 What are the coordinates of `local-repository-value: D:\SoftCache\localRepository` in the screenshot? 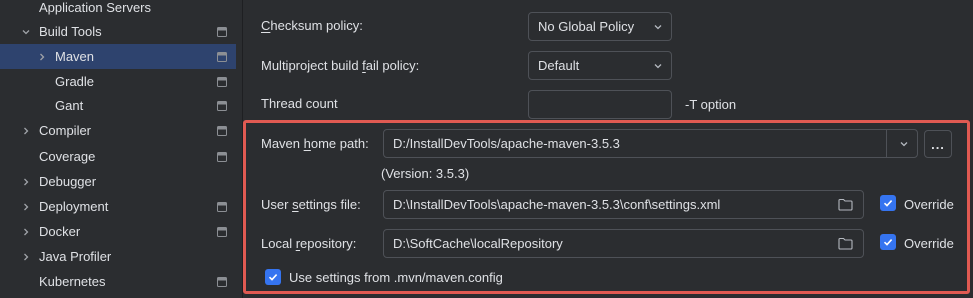 It's located at (478, 243).